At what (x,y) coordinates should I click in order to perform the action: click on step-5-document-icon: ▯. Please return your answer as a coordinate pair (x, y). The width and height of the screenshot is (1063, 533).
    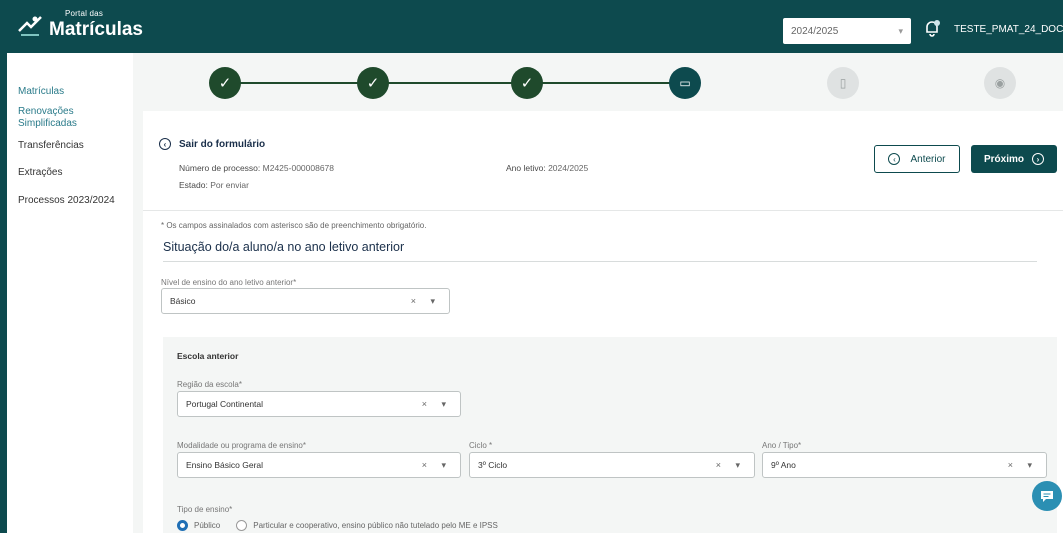
    Looking at the image, I should click on (843, 83).